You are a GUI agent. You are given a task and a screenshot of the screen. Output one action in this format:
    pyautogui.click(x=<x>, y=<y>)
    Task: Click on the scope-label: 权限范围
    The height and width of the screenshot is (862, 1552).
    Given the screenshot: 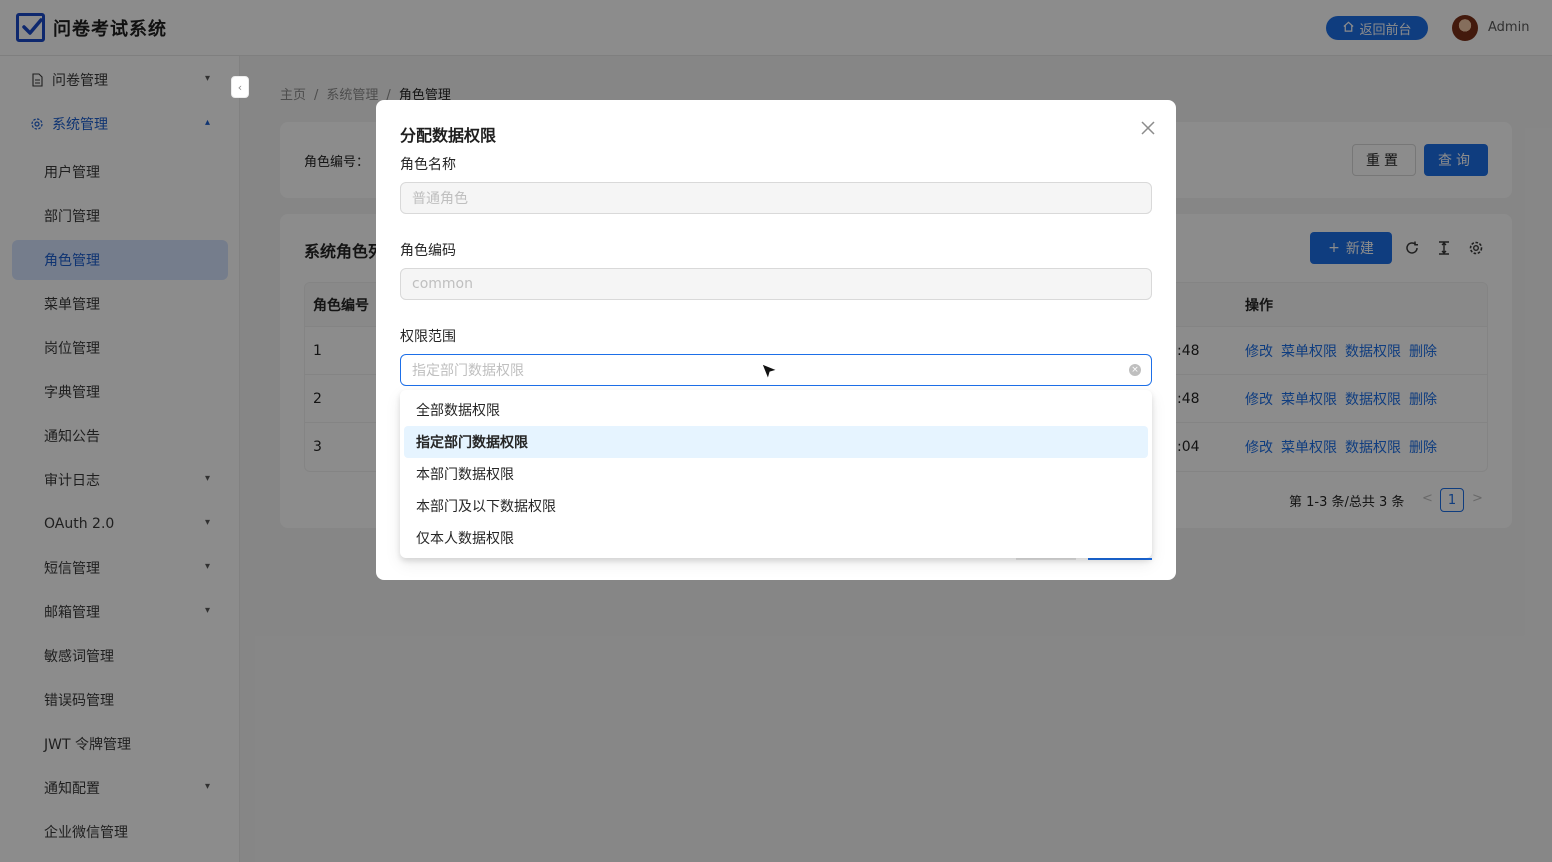 What is the action you would take?
    pyautogui.click(x=428, y=337)
    